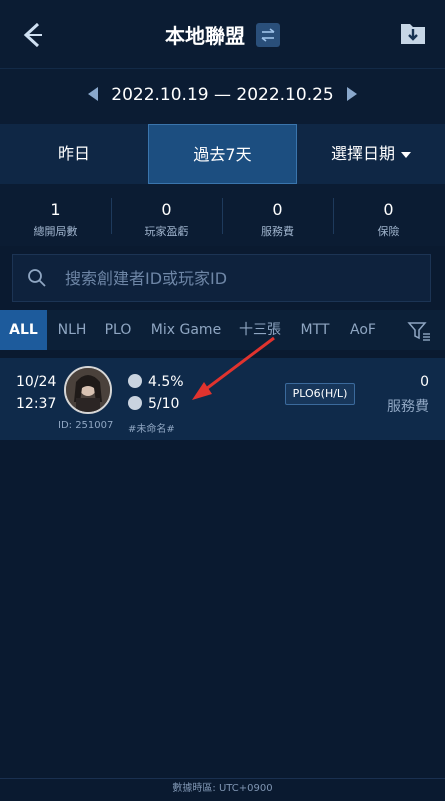 Image resolution: width=445 pixels, height=801 pixels. I want to click on service-fee-label: 服務費, so click(408, 407).